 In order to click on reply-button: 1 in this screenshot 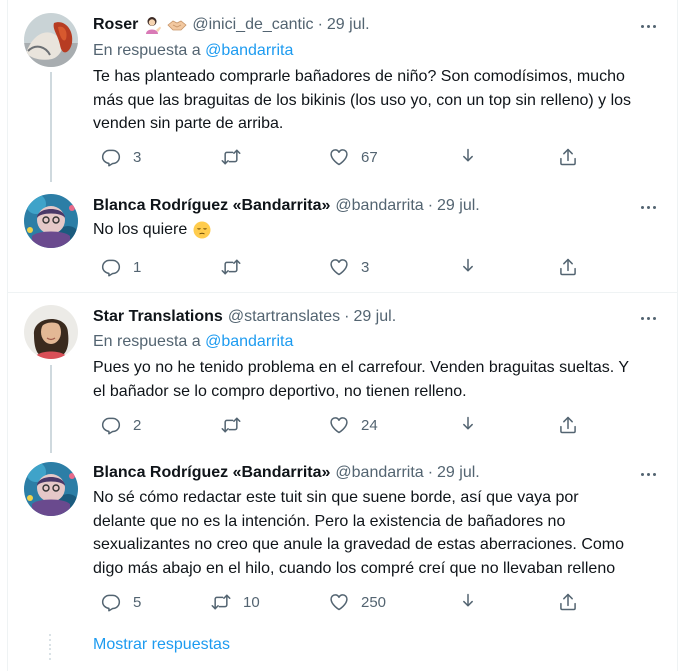, I will do `click(121, 267)`.